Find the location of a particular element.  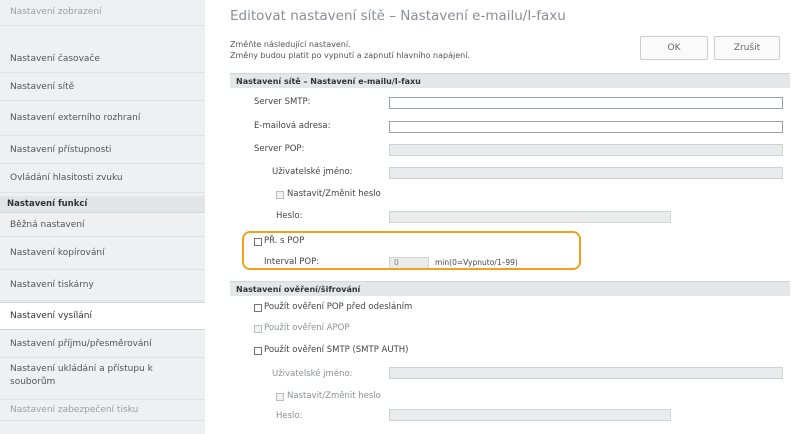

use-apop-checkbox is located at coordinates (258, 329).